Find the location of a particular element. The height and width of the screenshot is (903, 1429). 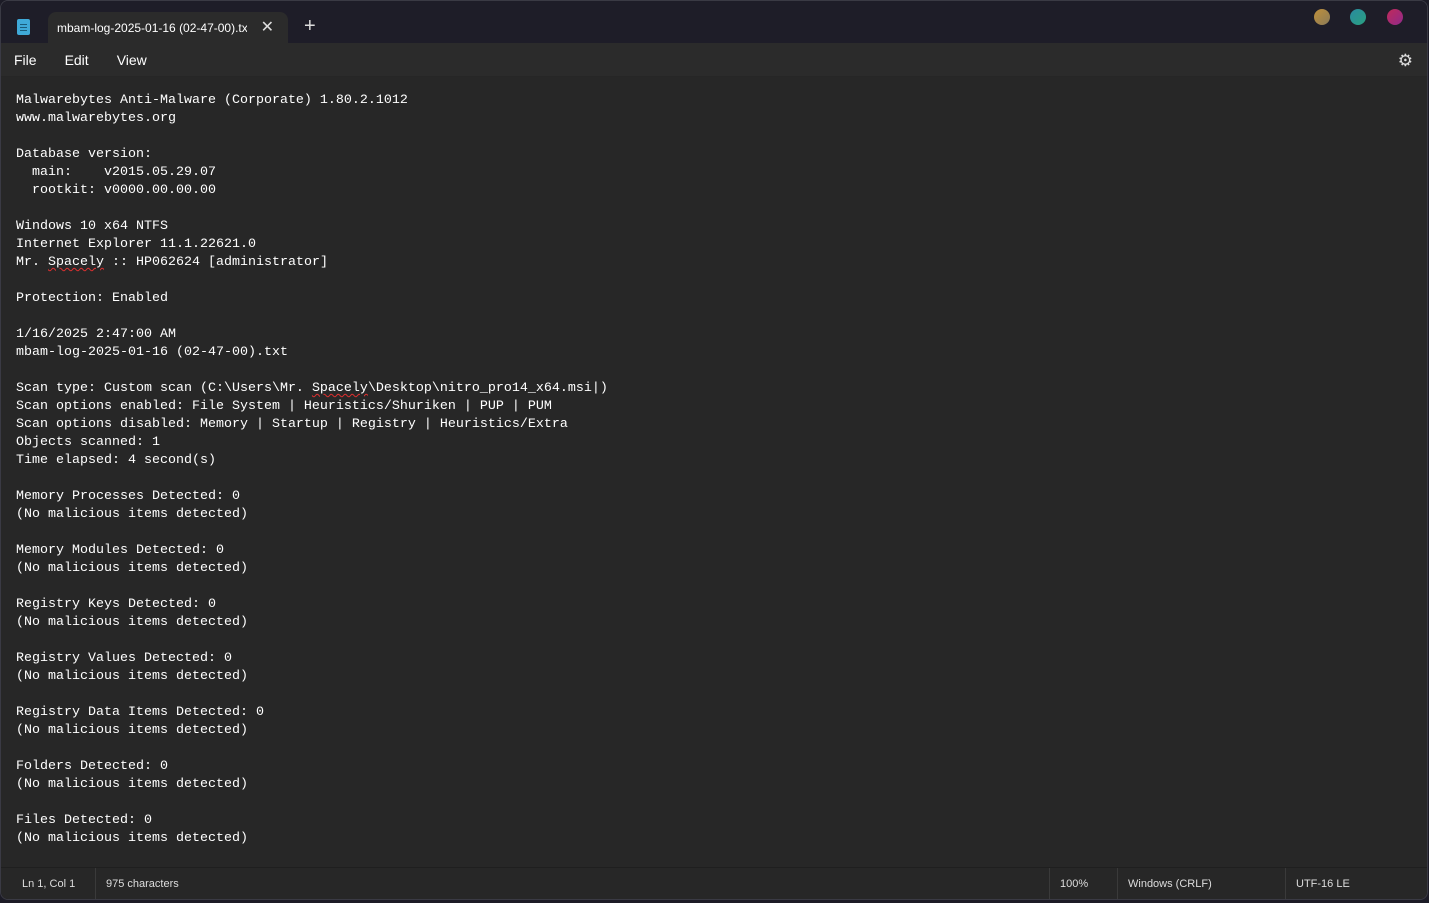

text-line: Database version: is located at coordinates (84, 154).